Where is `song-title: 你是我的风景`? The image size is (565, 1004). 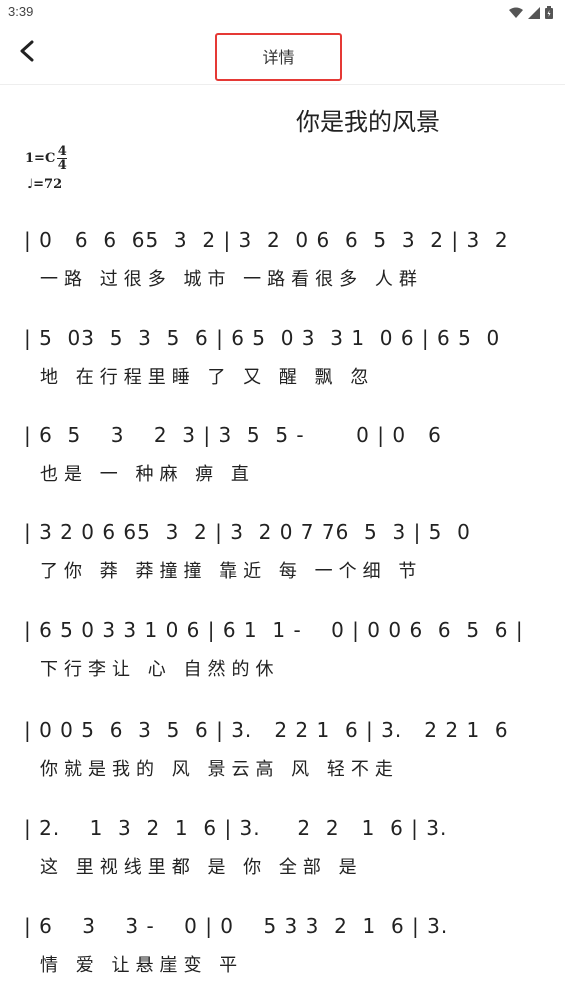 song-title: 你是我的风景 is located at coordinates (368, 122).